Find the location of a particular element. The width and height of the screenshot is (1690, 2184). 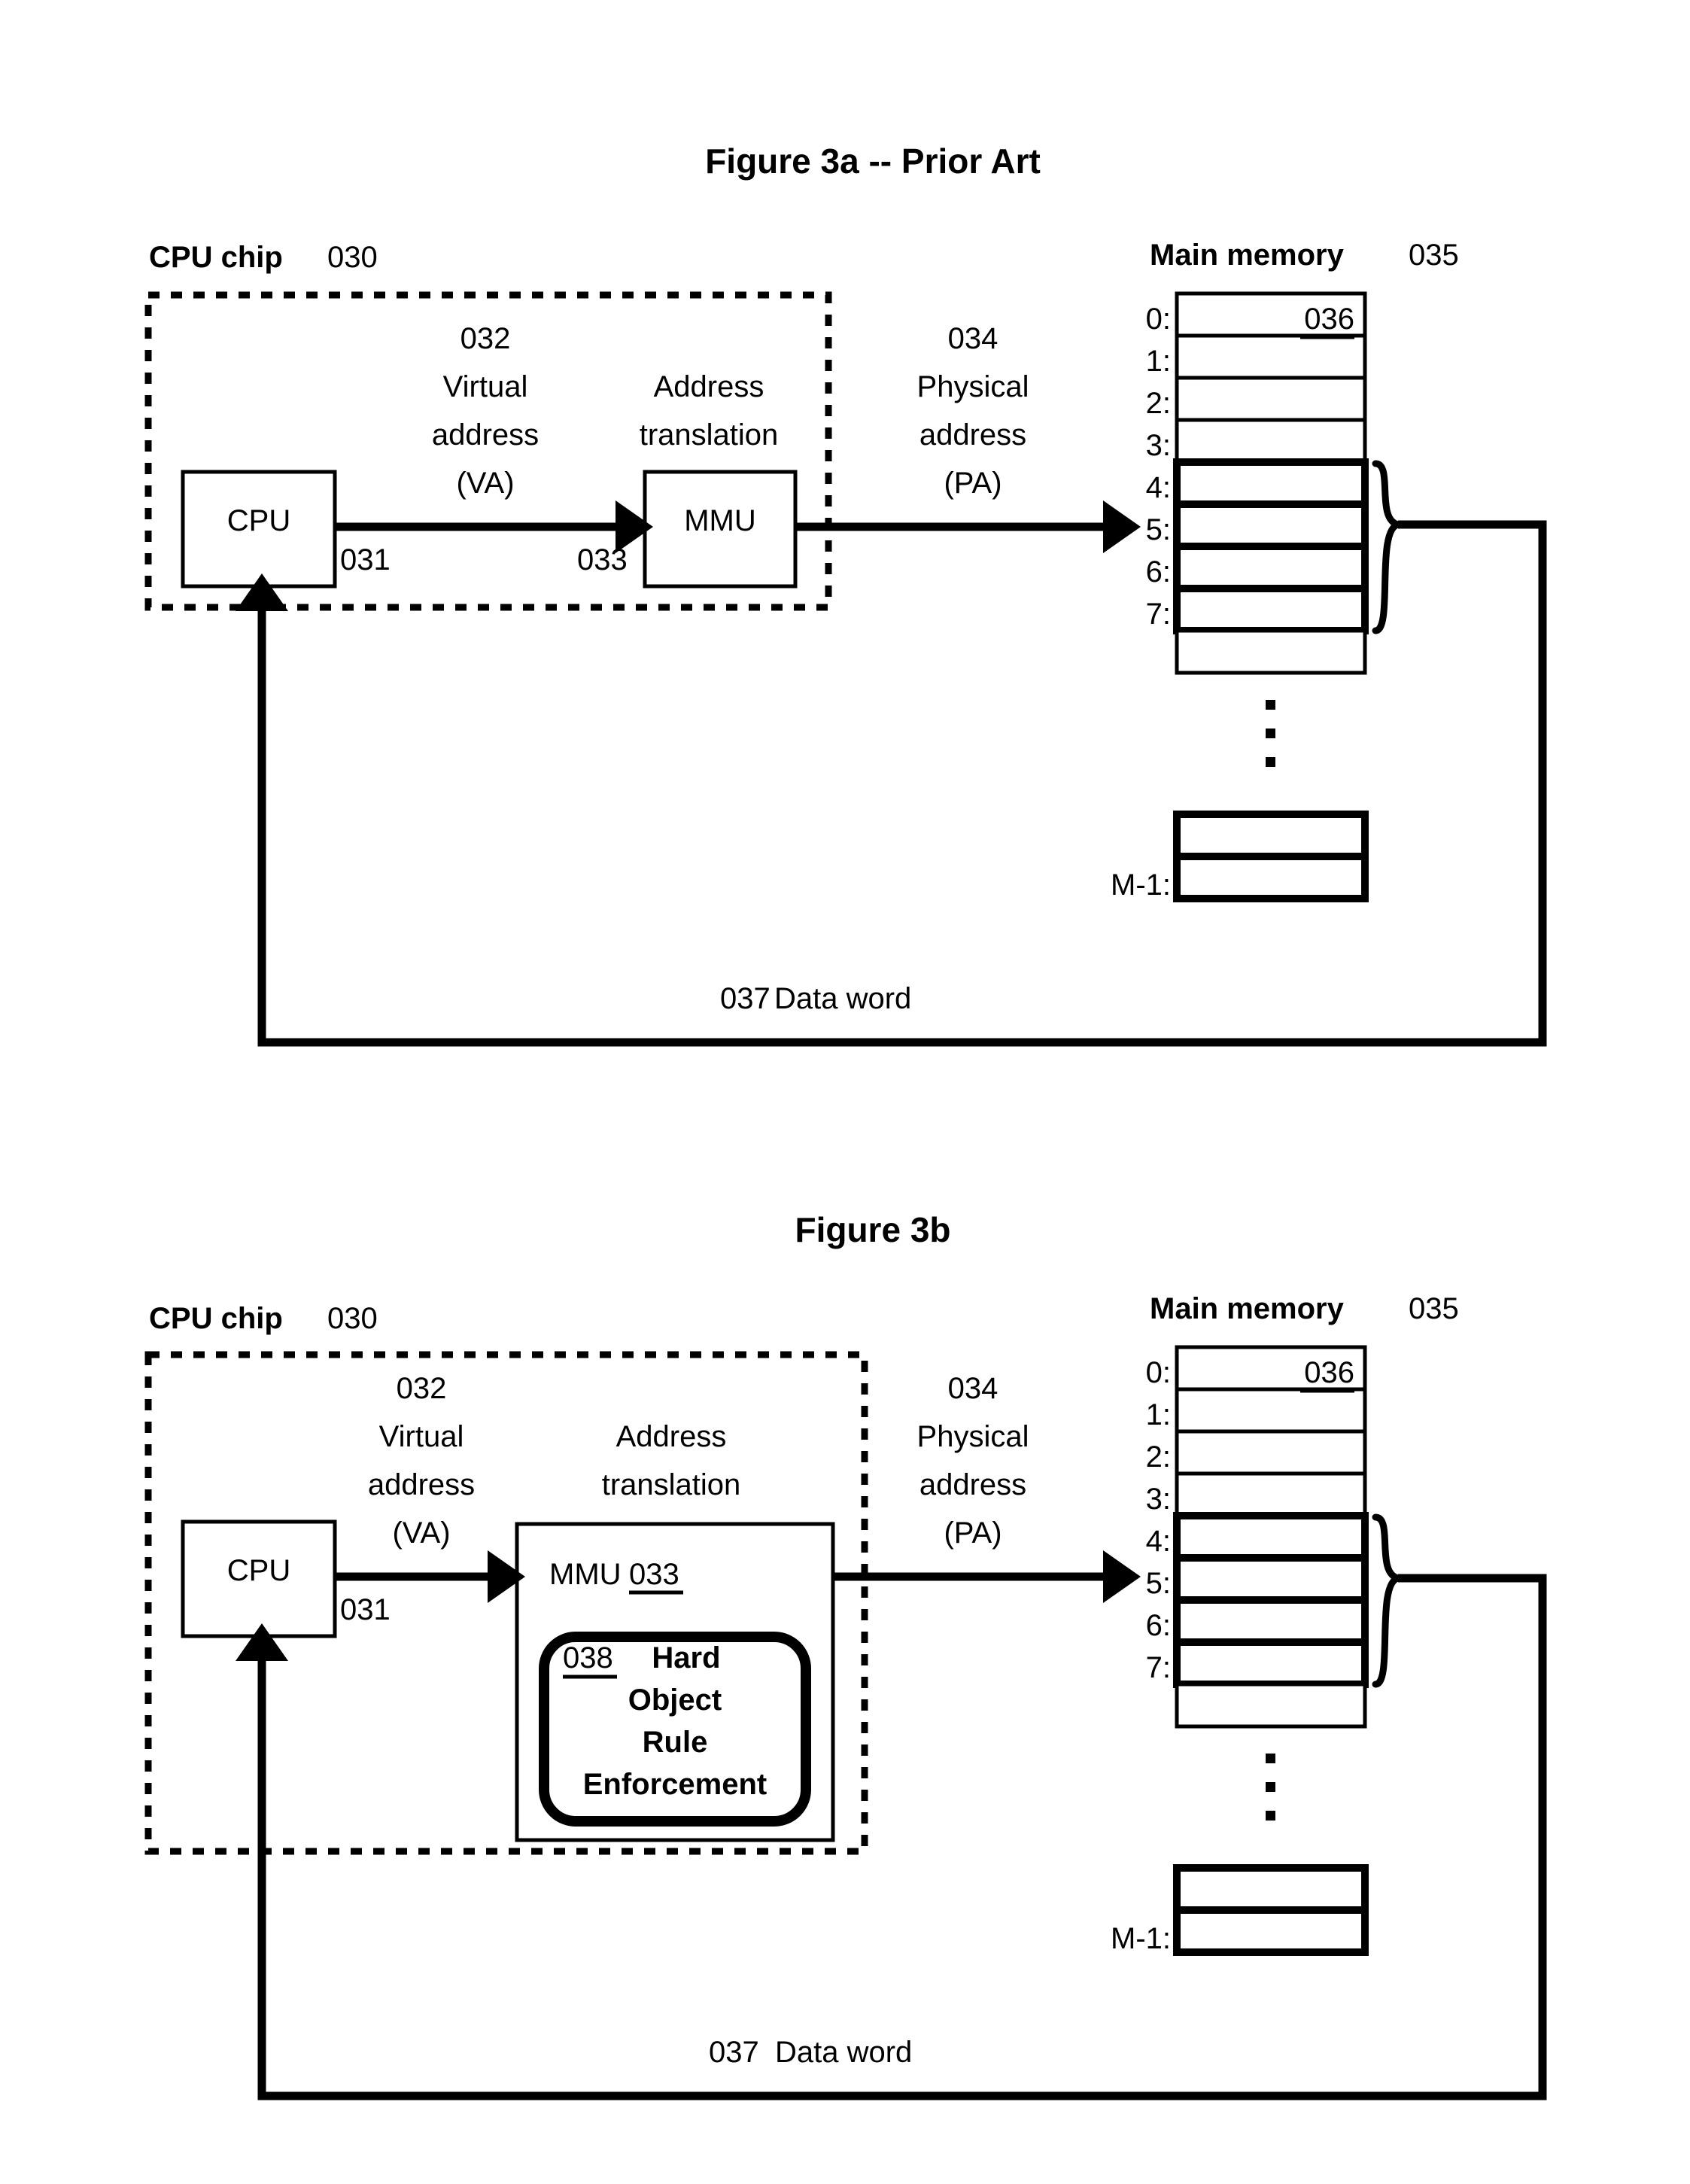

fig3b-mmu-box-ref: 033 is located at coordinates (654, 1574).